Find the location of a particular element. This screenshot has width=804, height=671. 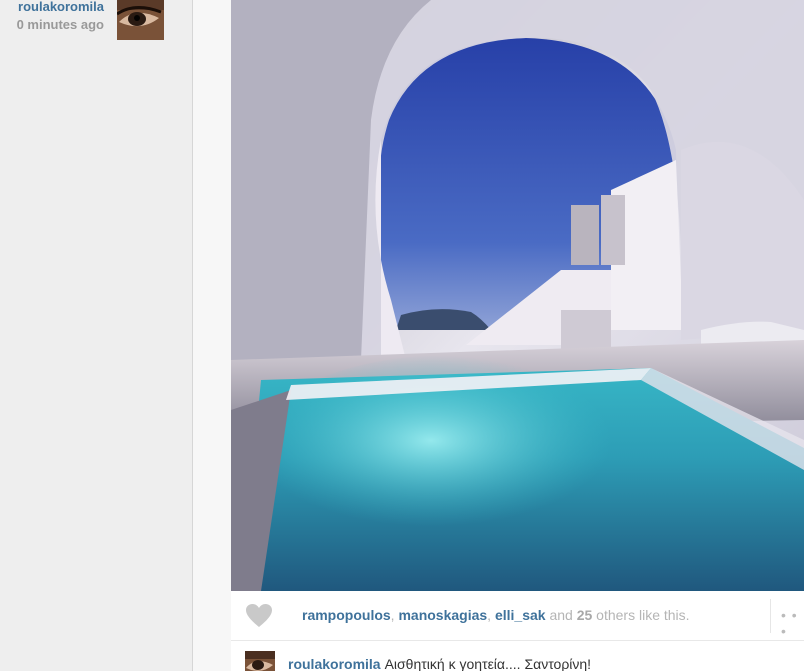

heart-icon-shape is located at coordinates (259, 615).